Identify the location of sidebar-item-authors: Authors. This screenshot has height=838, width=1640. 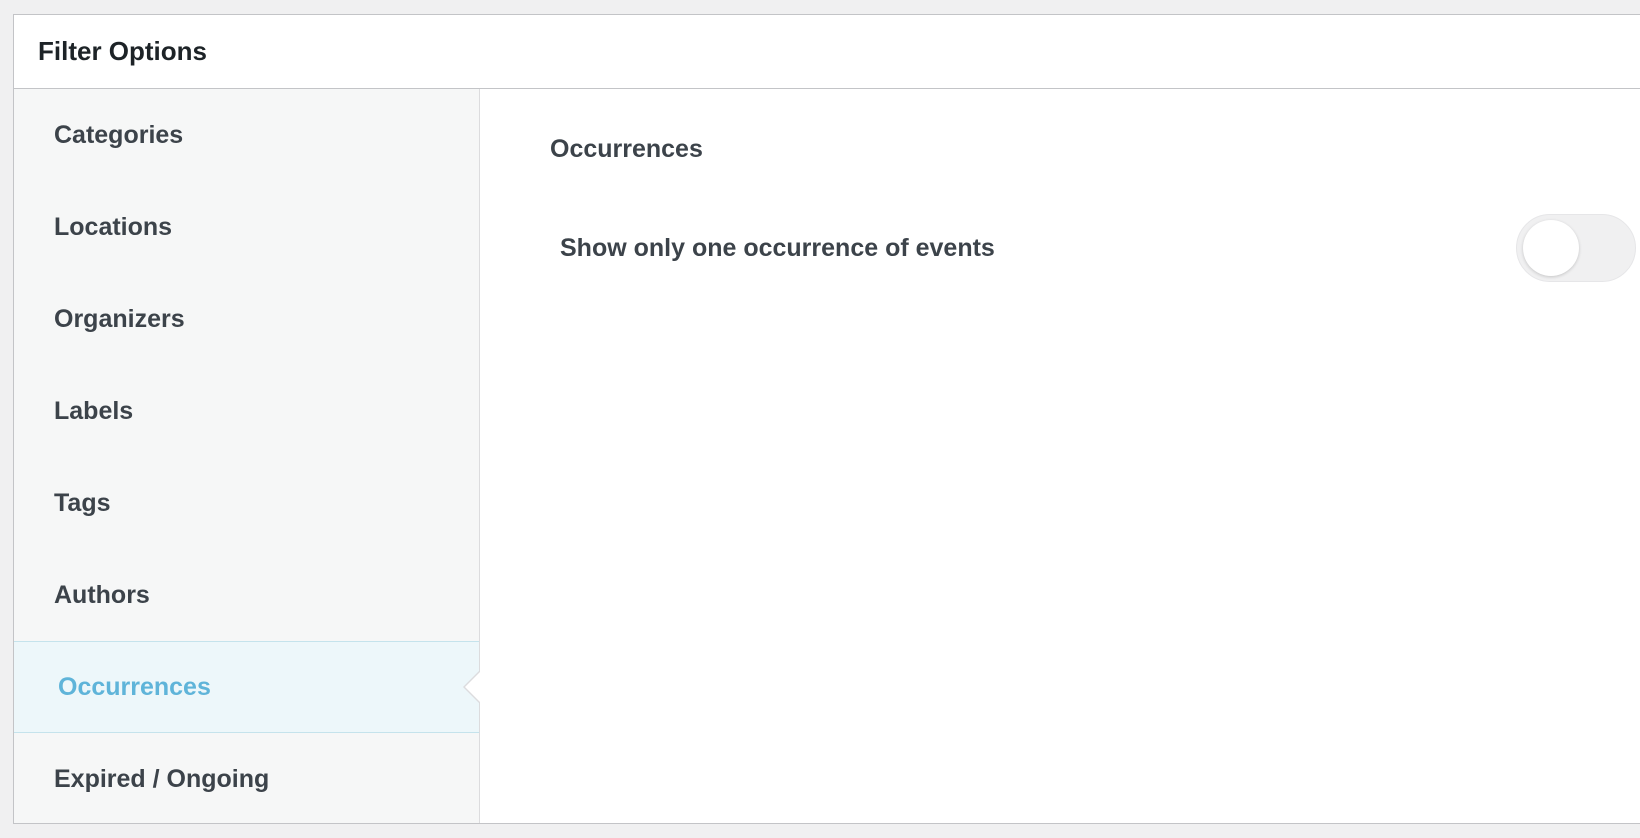
(246, 595).